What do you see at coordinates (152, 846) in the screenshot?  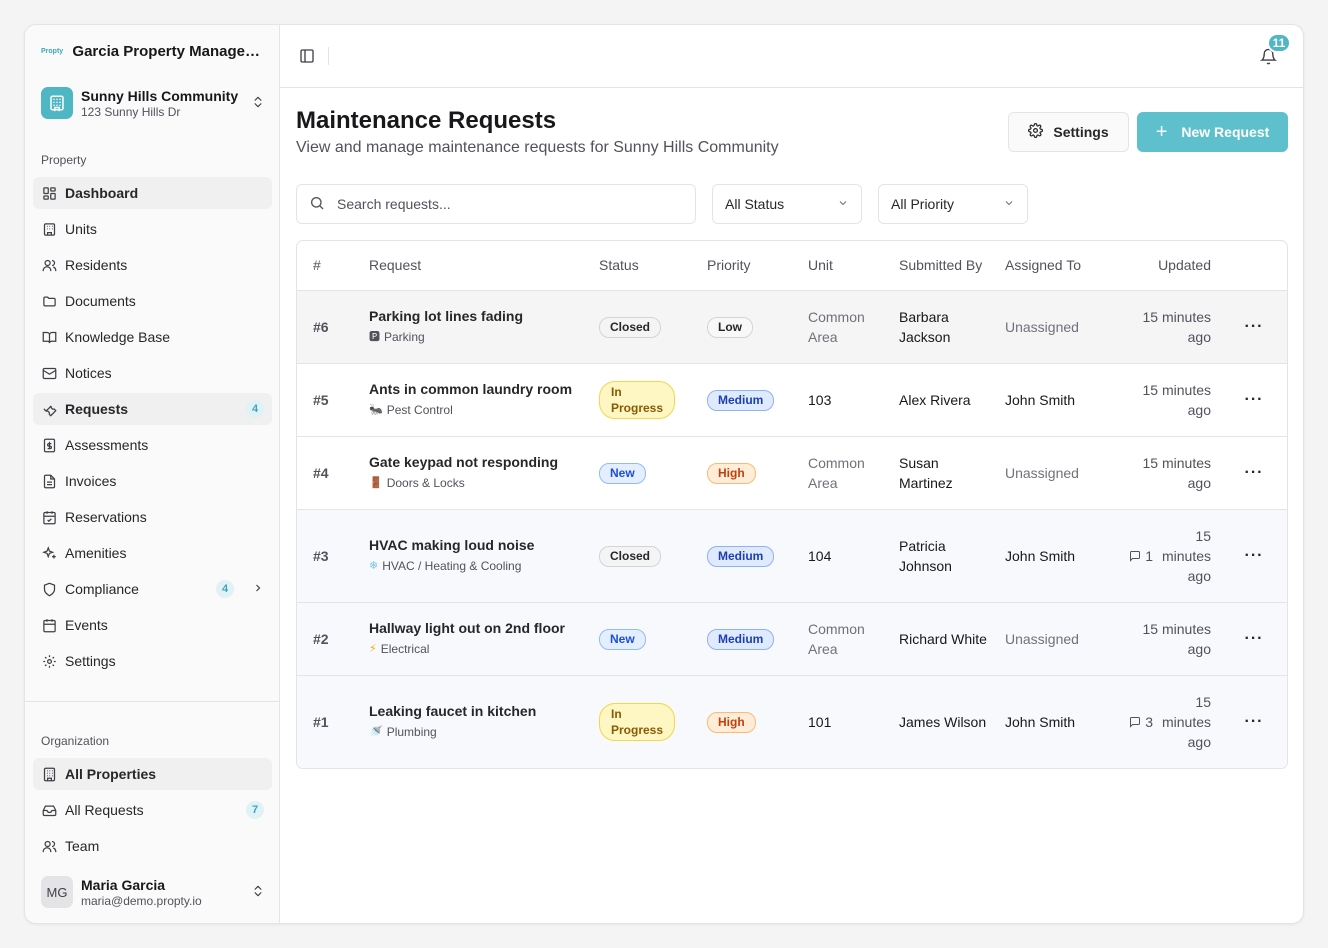 I see `sidebar-item-team: Team` at bounding box center [152, 846].